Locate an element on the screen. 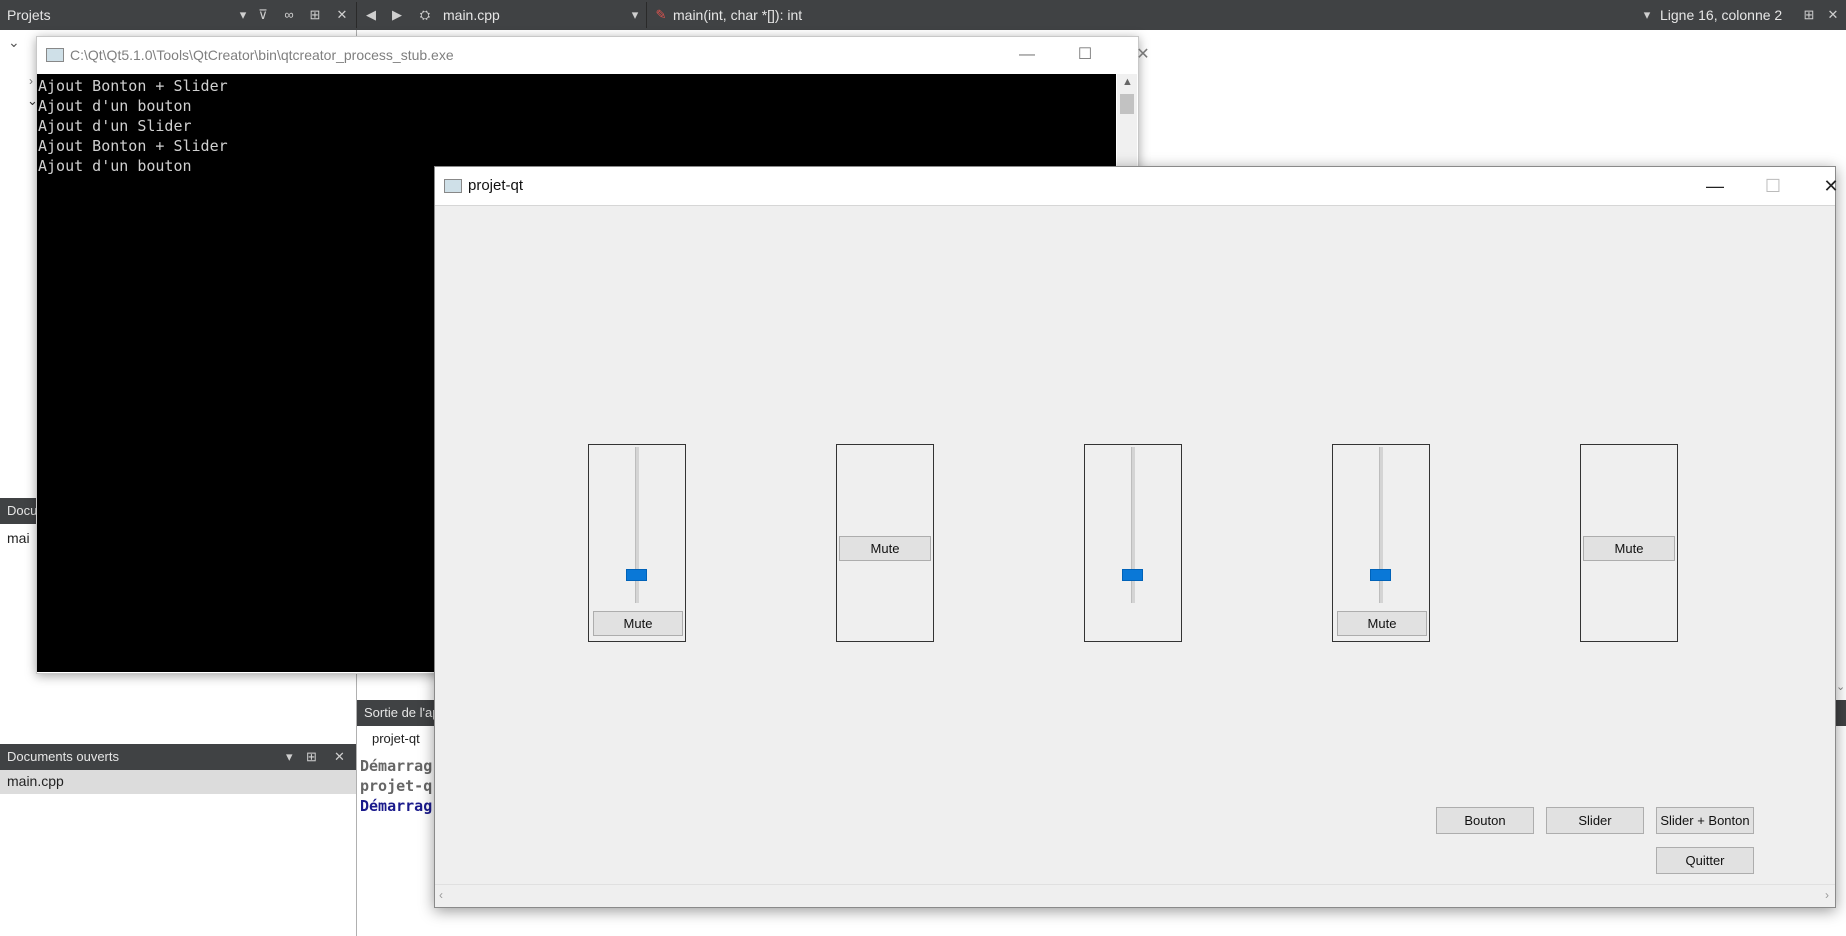 This screenshot has height=936, width=1846. panel-title-fragment: Docu is located at coordinates (22, 510).